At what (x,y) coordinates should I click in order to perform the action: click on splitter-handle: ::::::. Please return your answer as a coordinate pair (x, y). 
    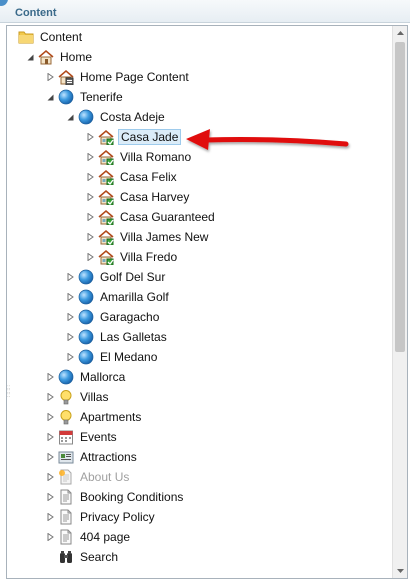
    Looking at the image, I should click on (9, 392).